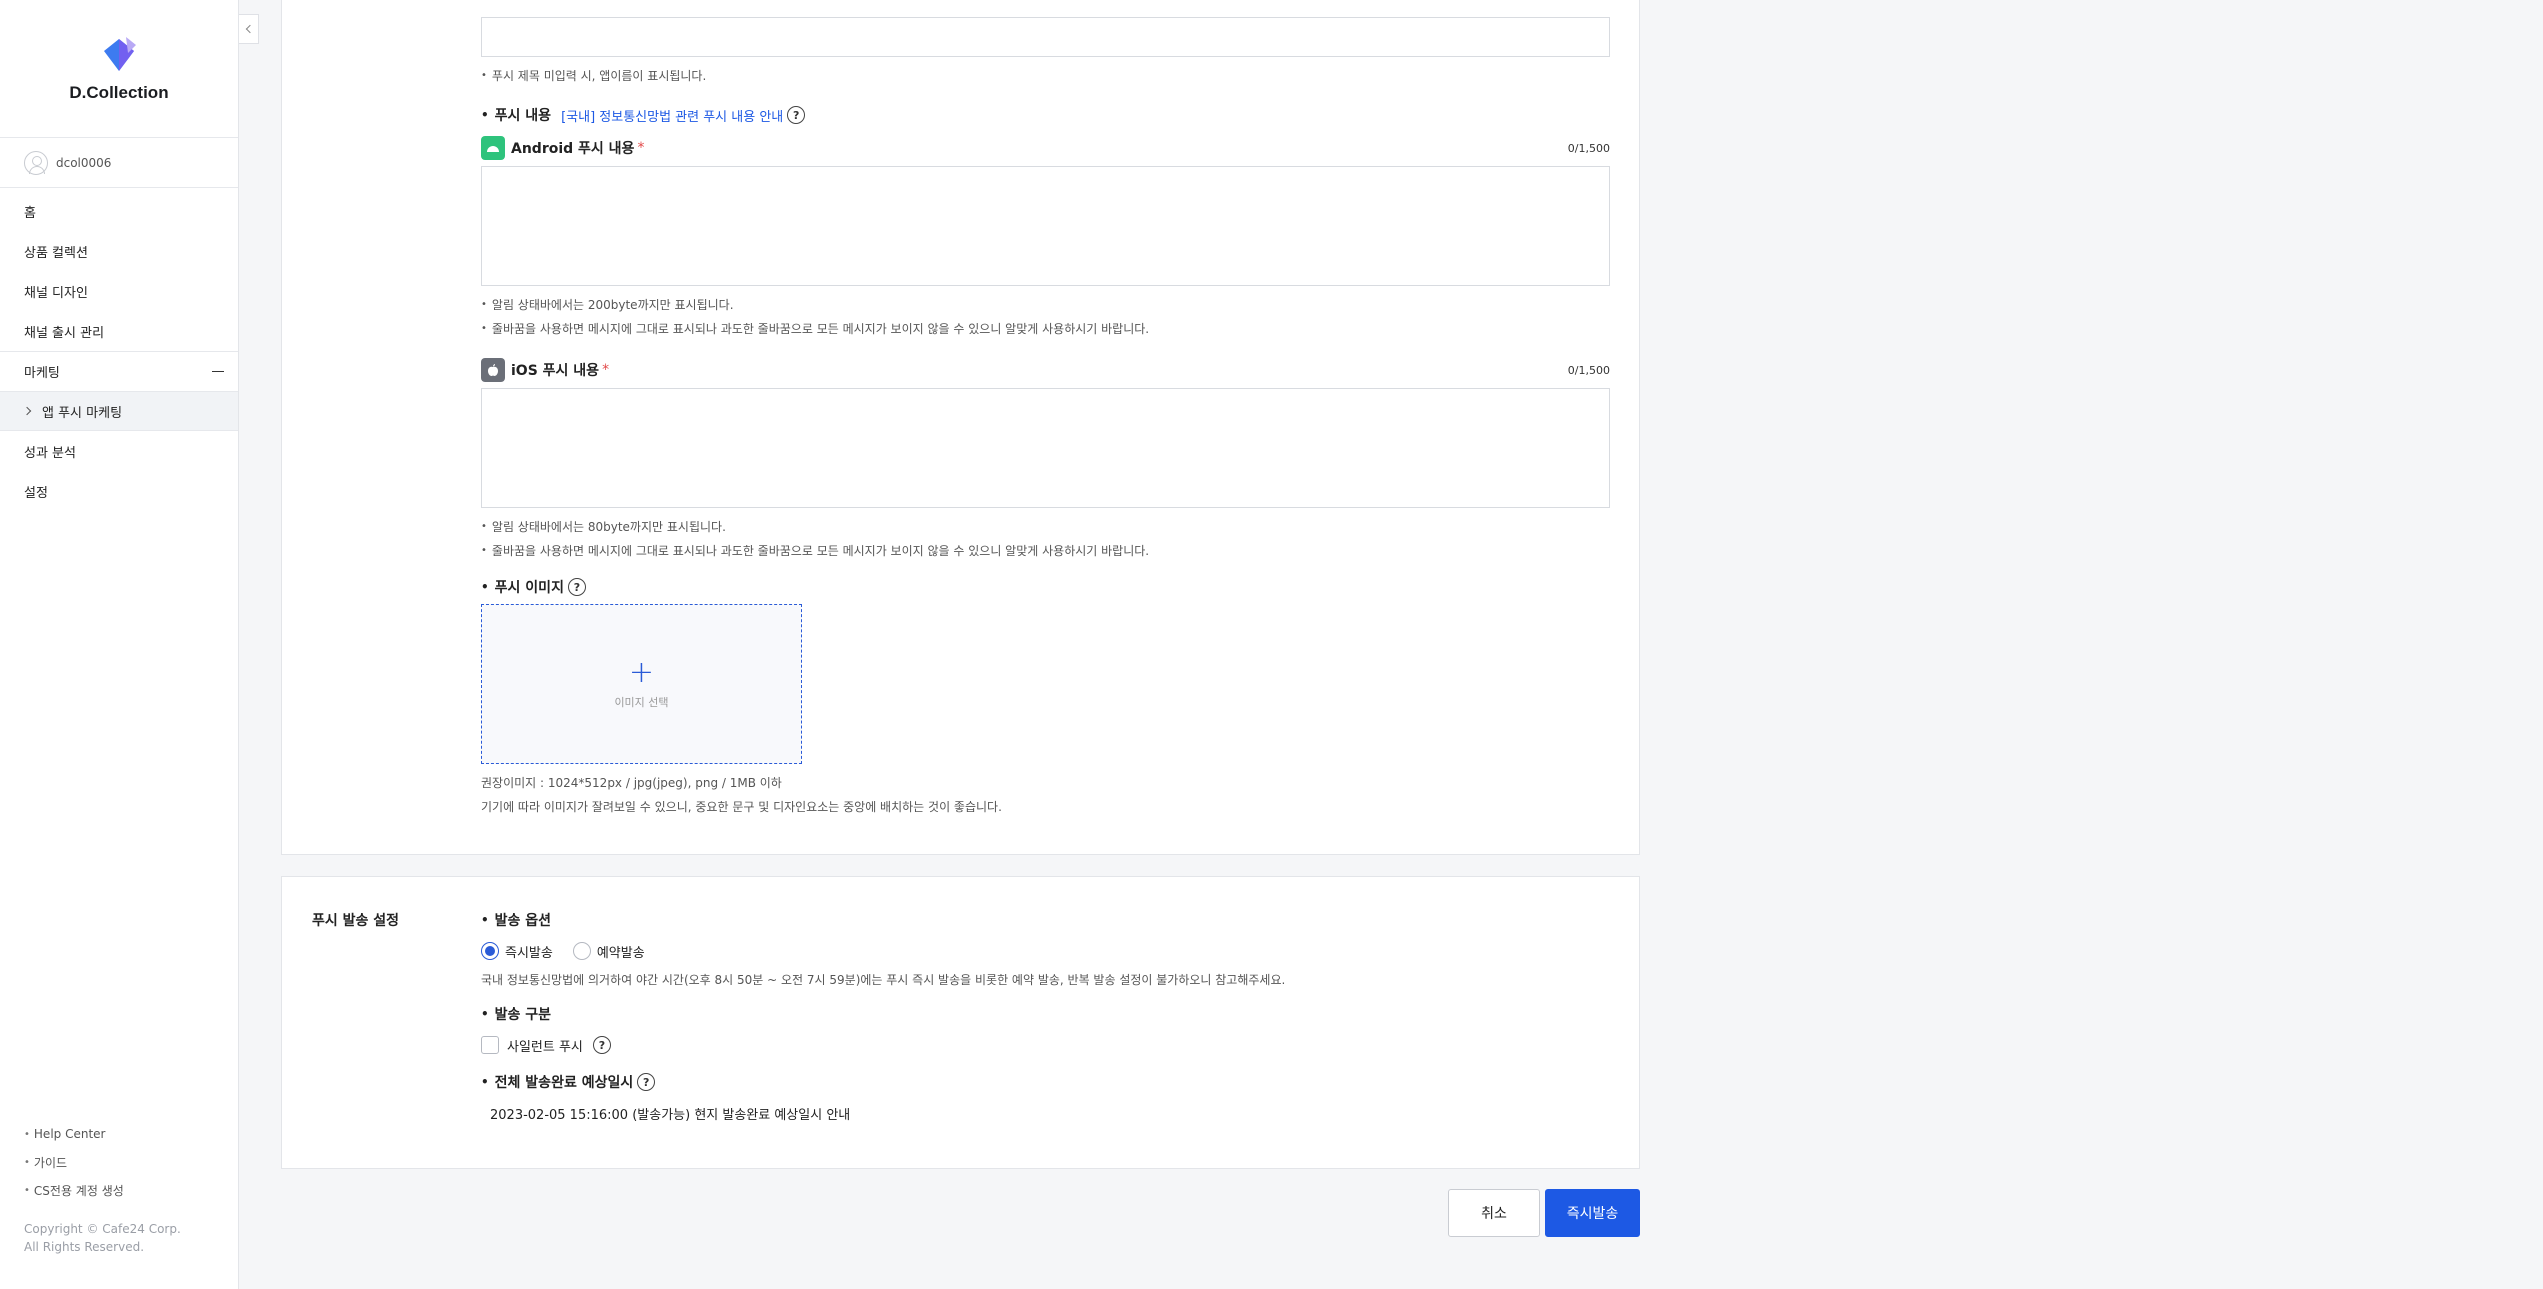 Image resolution: width=2543 pixels, height=1289 pixels. Describe the element at coordinates (102, 1134) in the screenshot. I see `help-center-link: Help Center` at that location.